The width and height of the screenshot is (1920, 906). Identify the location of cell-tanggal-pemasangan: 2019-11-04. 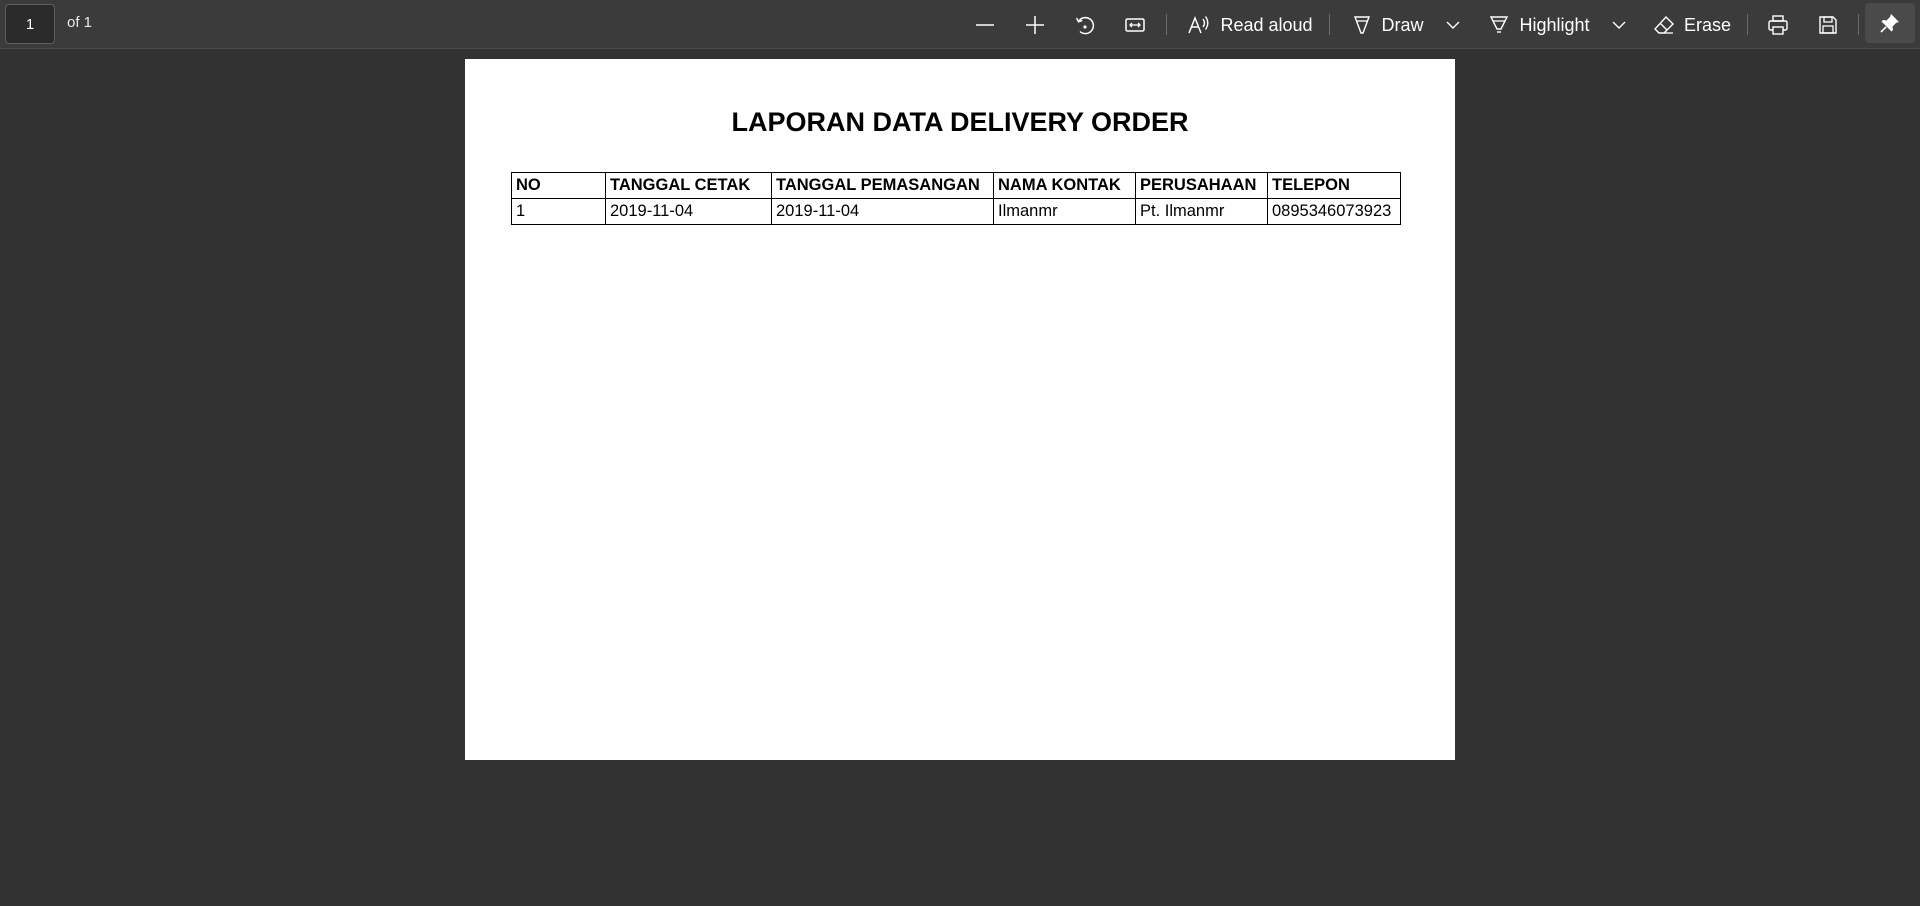
(882, 211).